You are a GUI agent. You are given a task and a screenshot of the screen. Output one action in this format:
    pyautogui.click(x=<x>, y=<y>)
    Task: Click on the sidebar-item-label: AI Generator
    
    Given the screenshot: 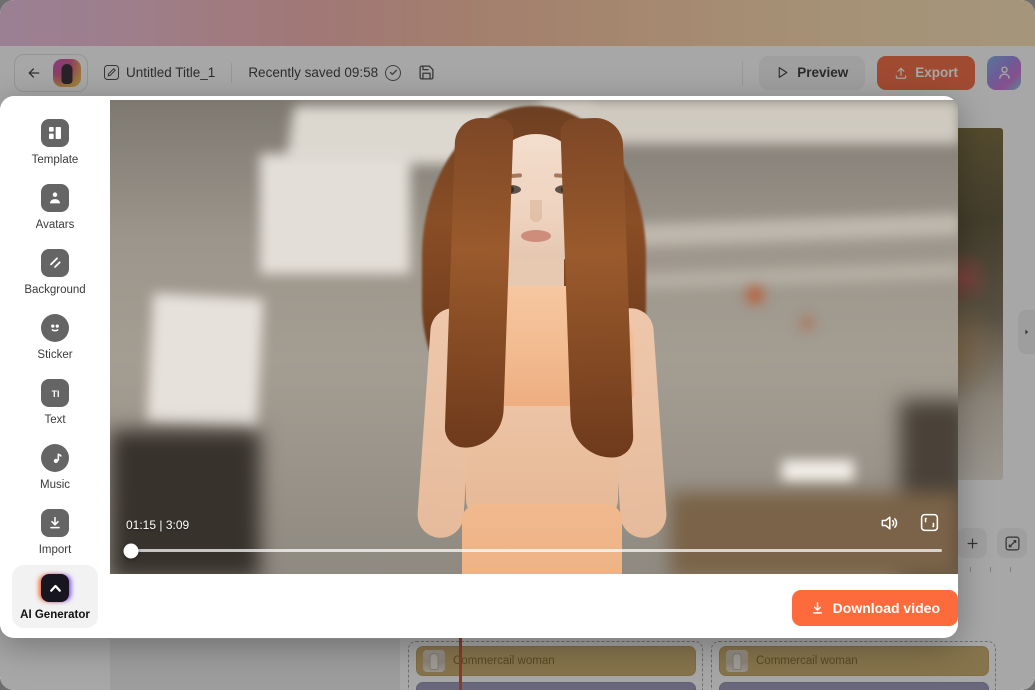 What is the action you would take?
    pyautogui.click(x=55, y=615)
    